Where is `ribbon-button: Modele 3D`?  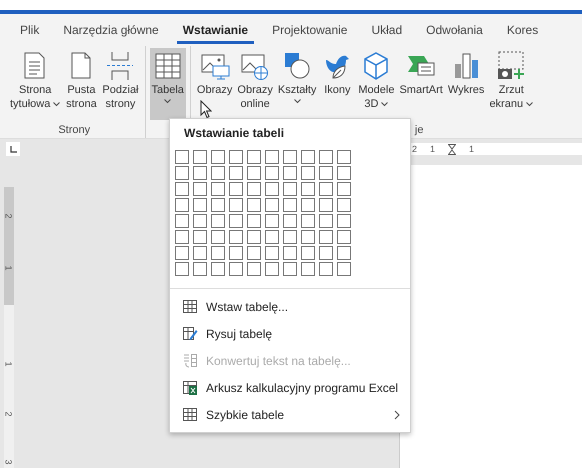
ribbon-button: Modele 3D is located at coordinates (376, 84).